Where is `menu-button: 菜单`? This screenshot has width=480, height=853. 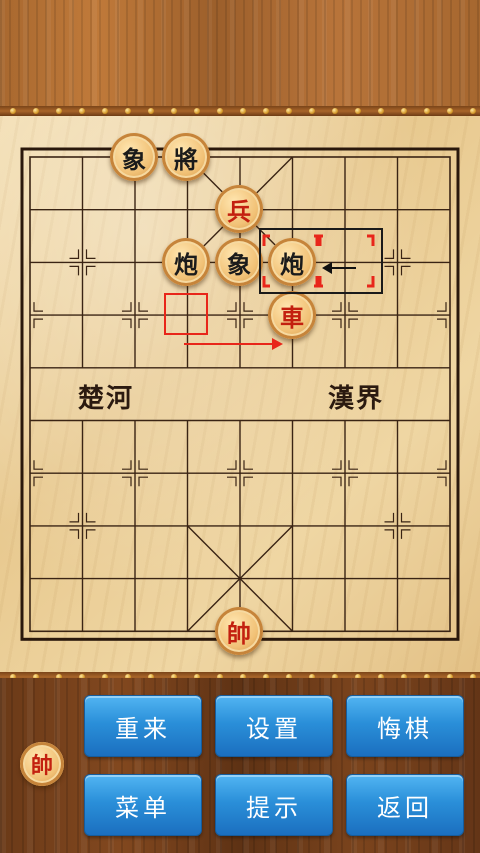 menu-button: 菜单 is located at coordinates (143, 805).